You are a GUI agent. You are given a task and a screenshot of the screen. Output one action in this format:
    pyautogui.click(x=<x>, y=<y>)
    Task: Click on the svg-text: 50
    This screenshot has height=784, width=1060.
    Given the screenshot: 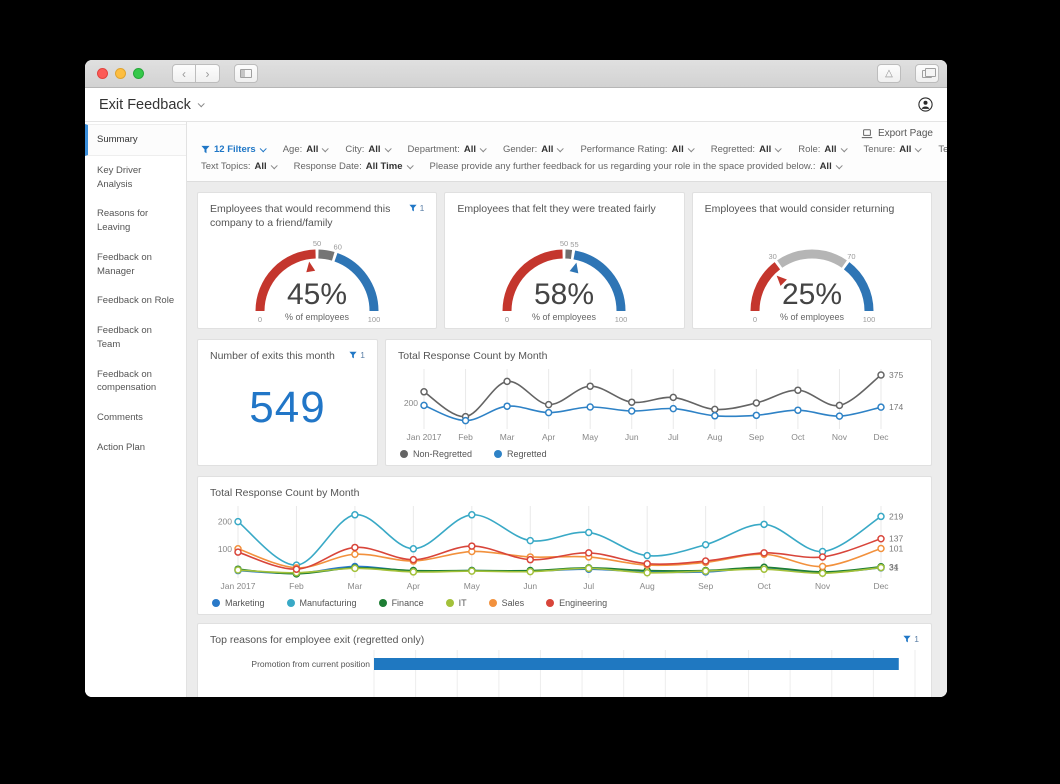 What is the action you would take?
    pyautogui.click(x=564, y=243)
    